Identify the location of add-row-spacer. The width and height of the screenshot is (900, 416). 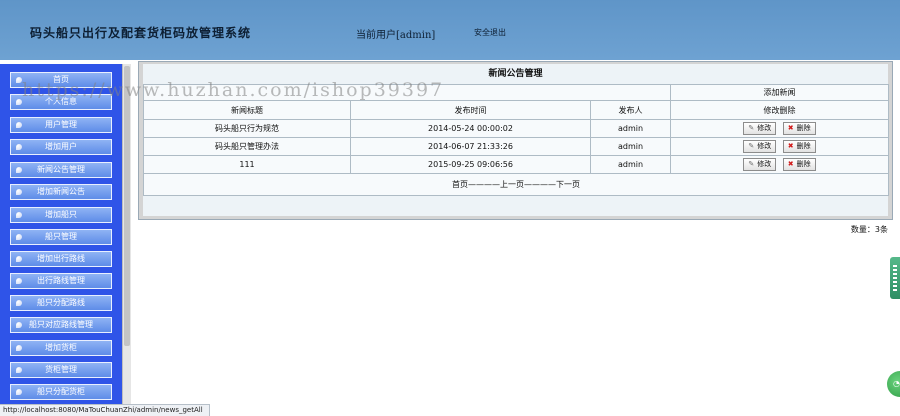
(407, 92).